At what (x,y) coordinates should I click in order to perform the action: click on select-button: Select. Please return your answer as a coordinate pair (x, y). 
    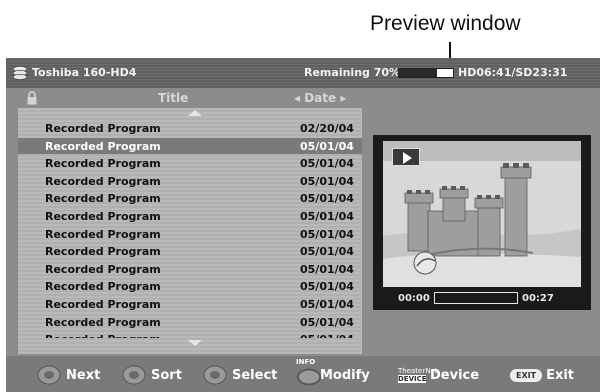
    Looking at the image, I should click on (239, 375).